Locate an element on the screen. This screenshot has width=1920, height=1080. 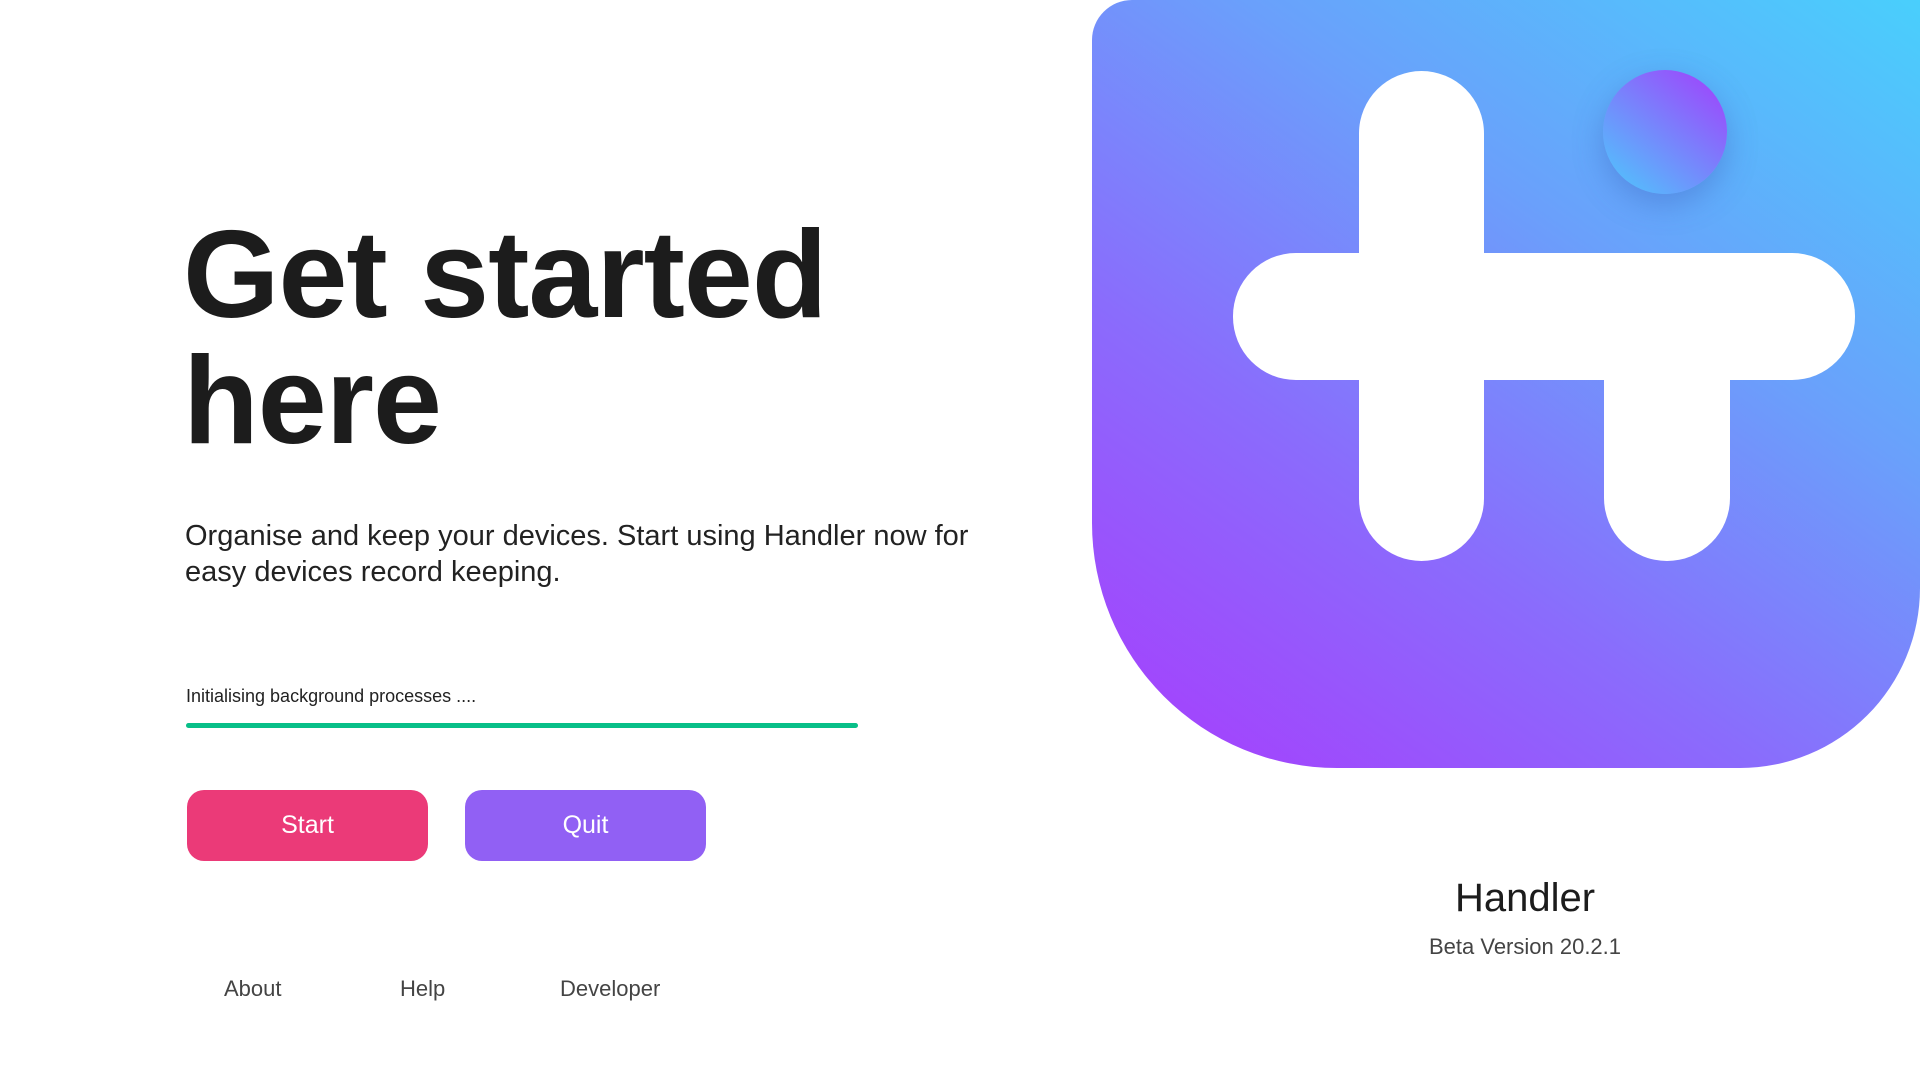
headline-line-1: Get started is located at coordinates (505, 275).